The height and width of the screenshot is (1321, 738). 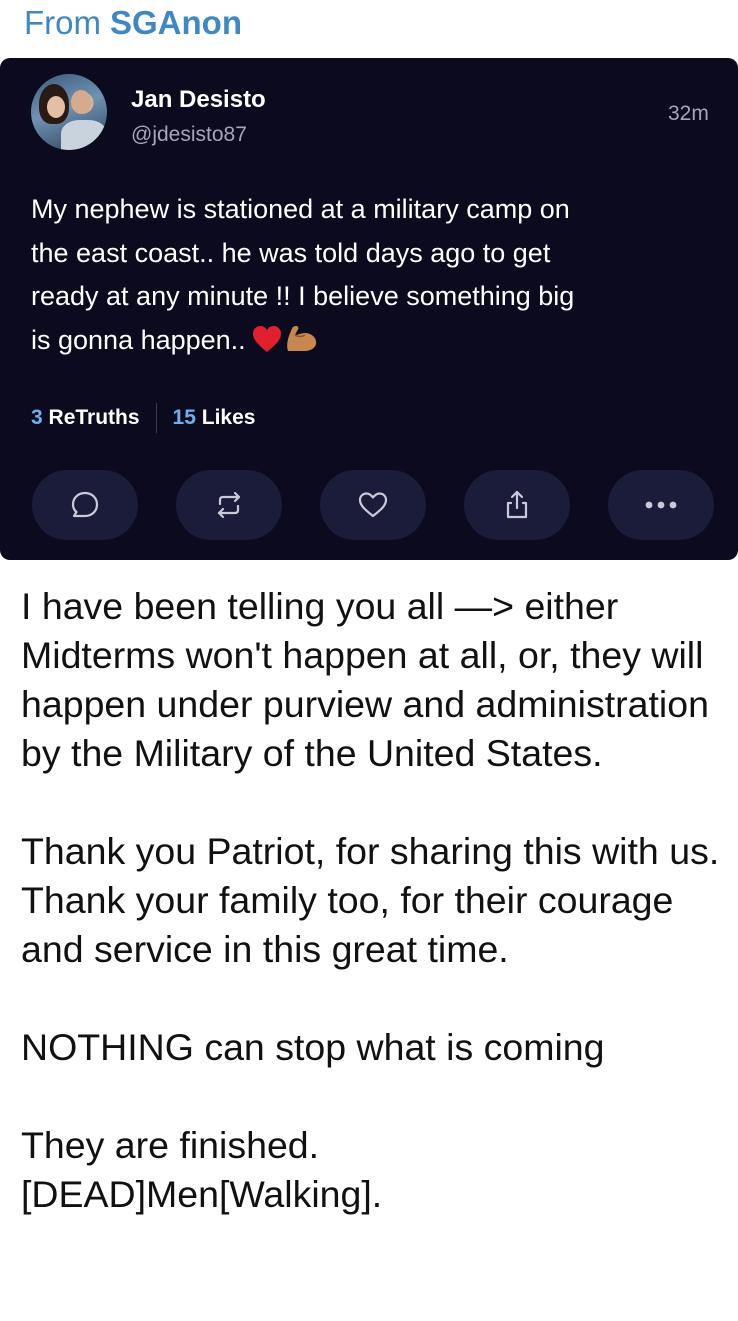 I want to click on likes-label: Likes, so click(x=228, y=417).